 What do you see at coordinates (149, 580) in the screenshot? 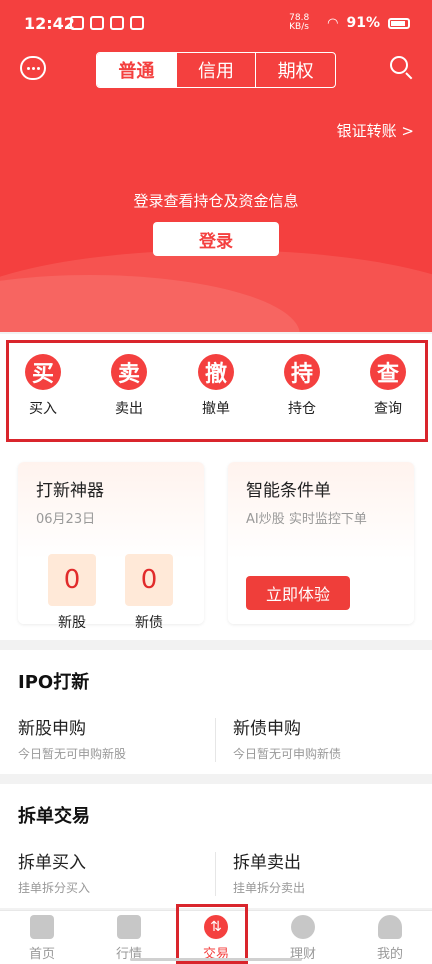
I see `new-bond-count: 0` at bounding box center [149, 580].